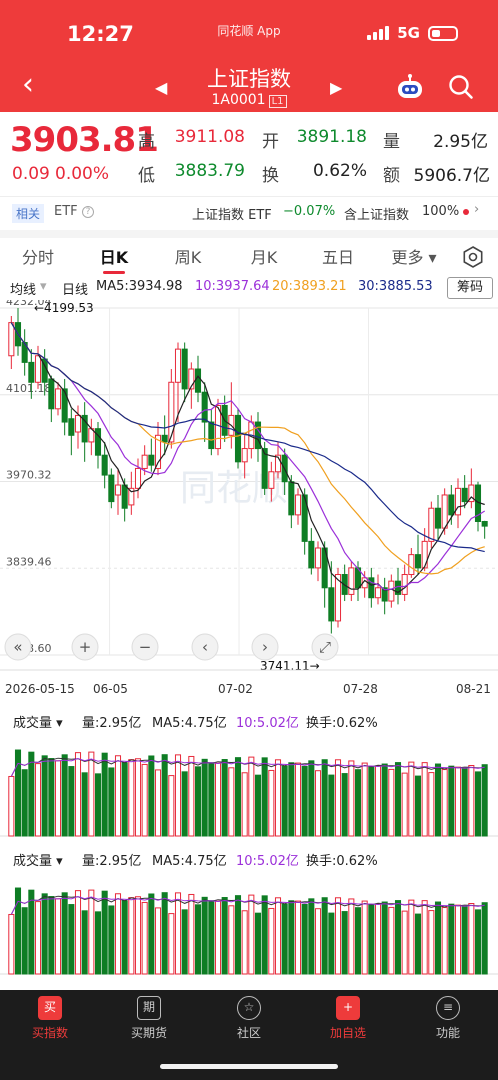  I want to click on ma20-value: 20:3893.21, so click(309, 286).